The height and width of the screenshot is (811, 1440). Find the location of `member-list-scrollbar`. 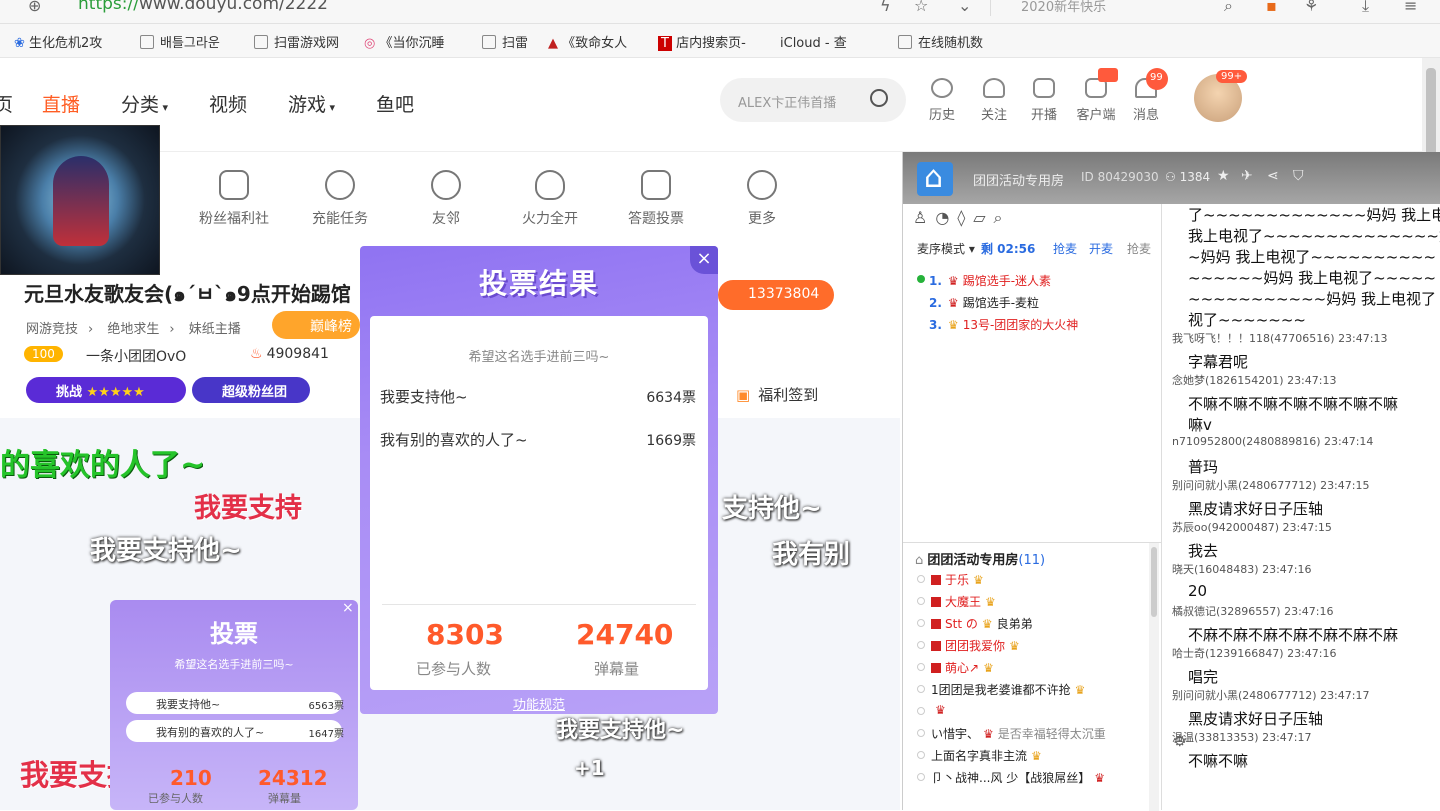

member-list-scrollbar is located at coordinates (1154, 677).